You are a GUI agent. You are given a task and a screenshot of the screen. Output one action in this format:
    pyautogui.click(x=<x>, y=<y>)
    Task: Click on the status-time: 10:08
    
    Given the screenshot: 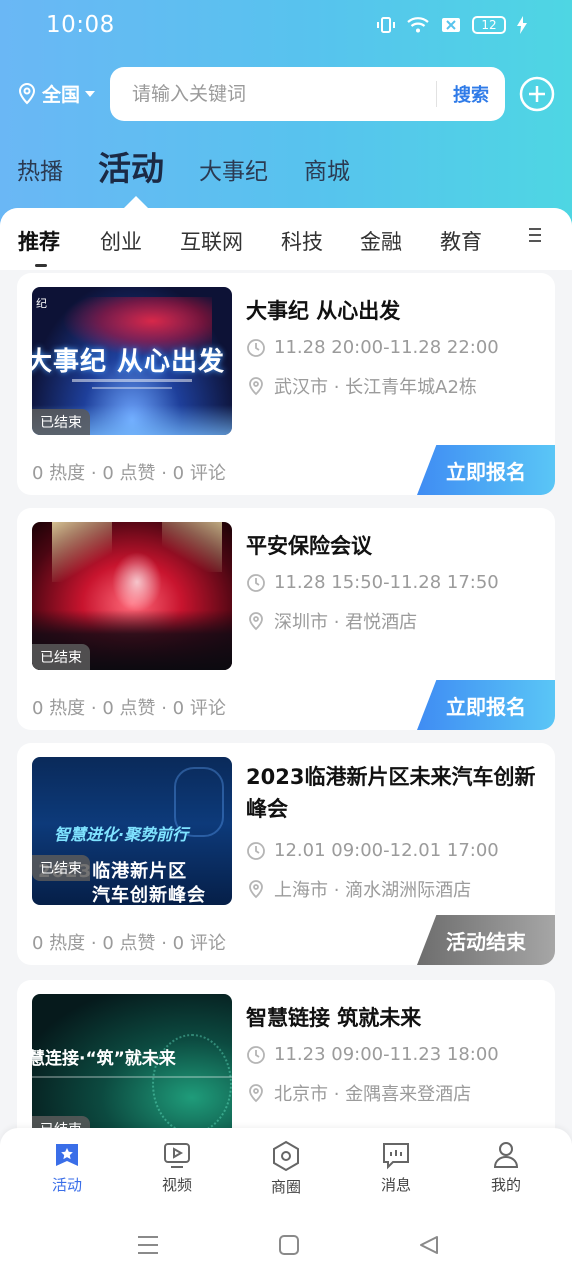 What is the action you would take?
    pyautogui.click(x=80, y=25)
    